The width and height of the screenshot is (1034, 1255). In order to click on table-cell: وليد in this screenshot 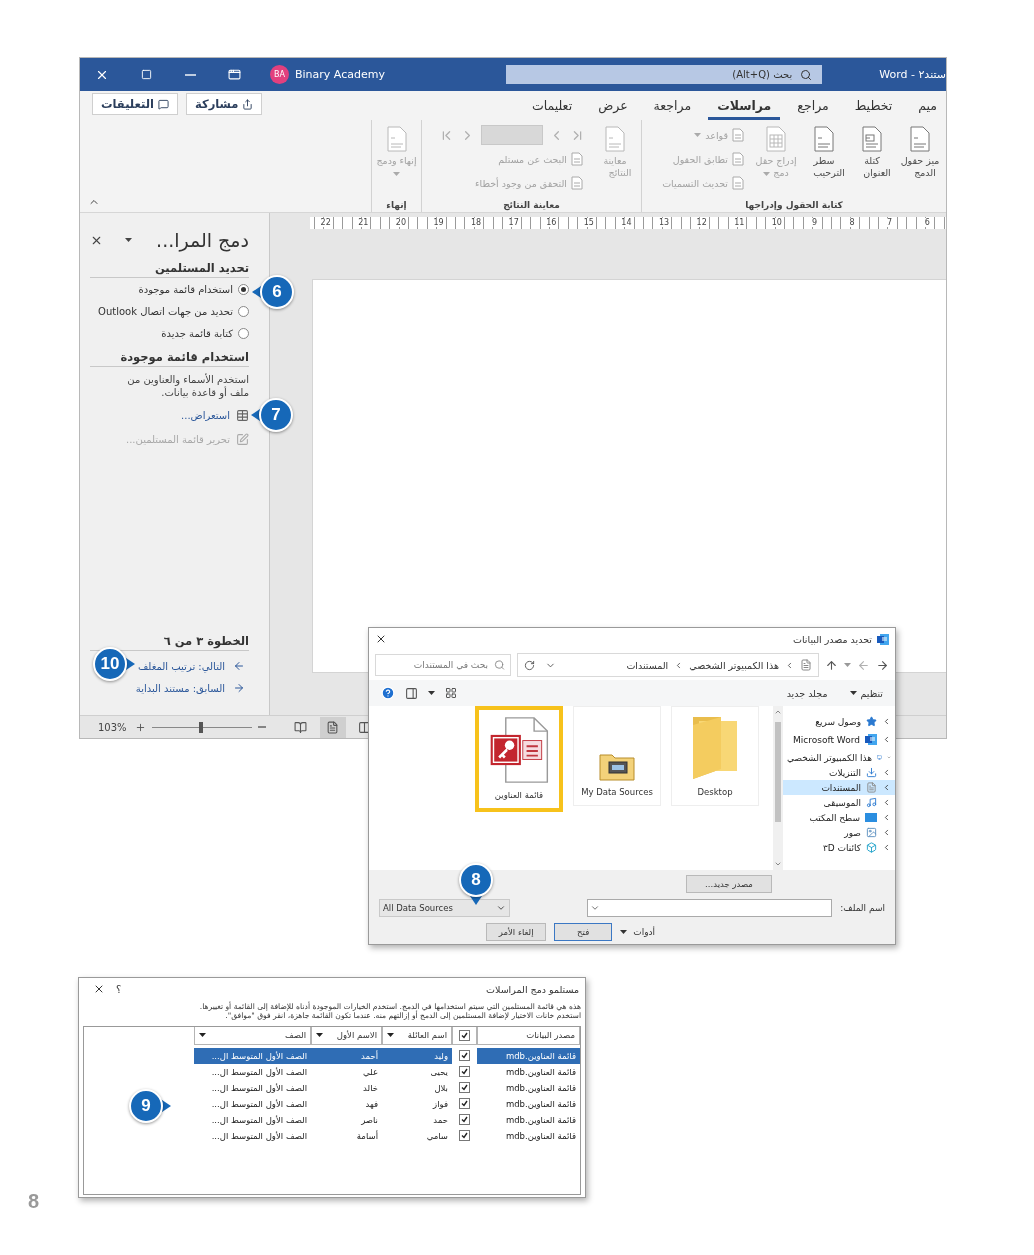, I will do `click(417, 1055)`.